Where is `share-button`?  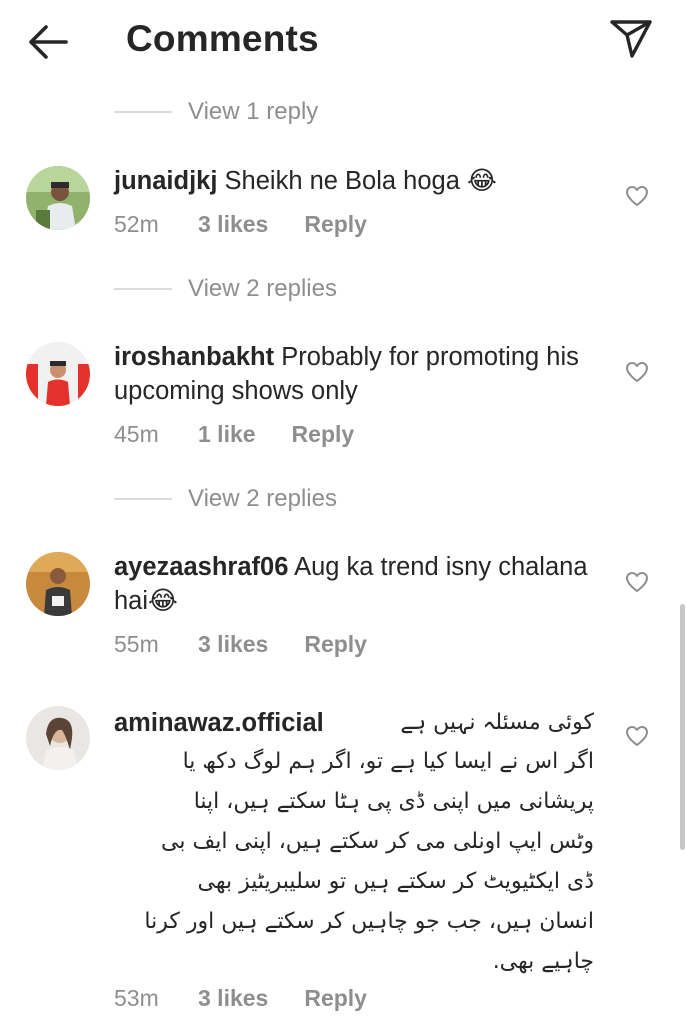
share-button is located at coordinates (630, 38).